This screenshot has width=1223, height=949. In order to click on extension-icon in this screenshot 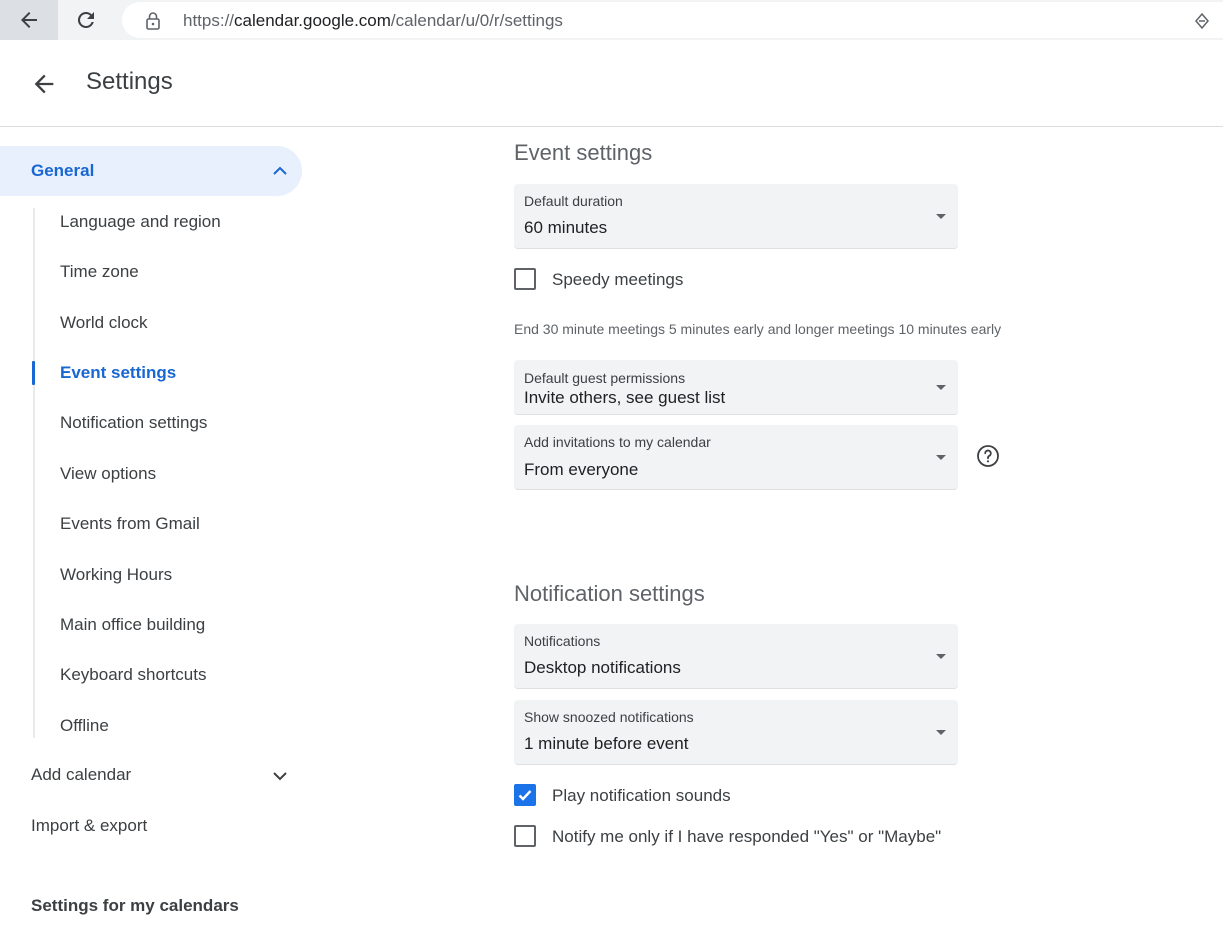, I will do `click(1202, 21)`.